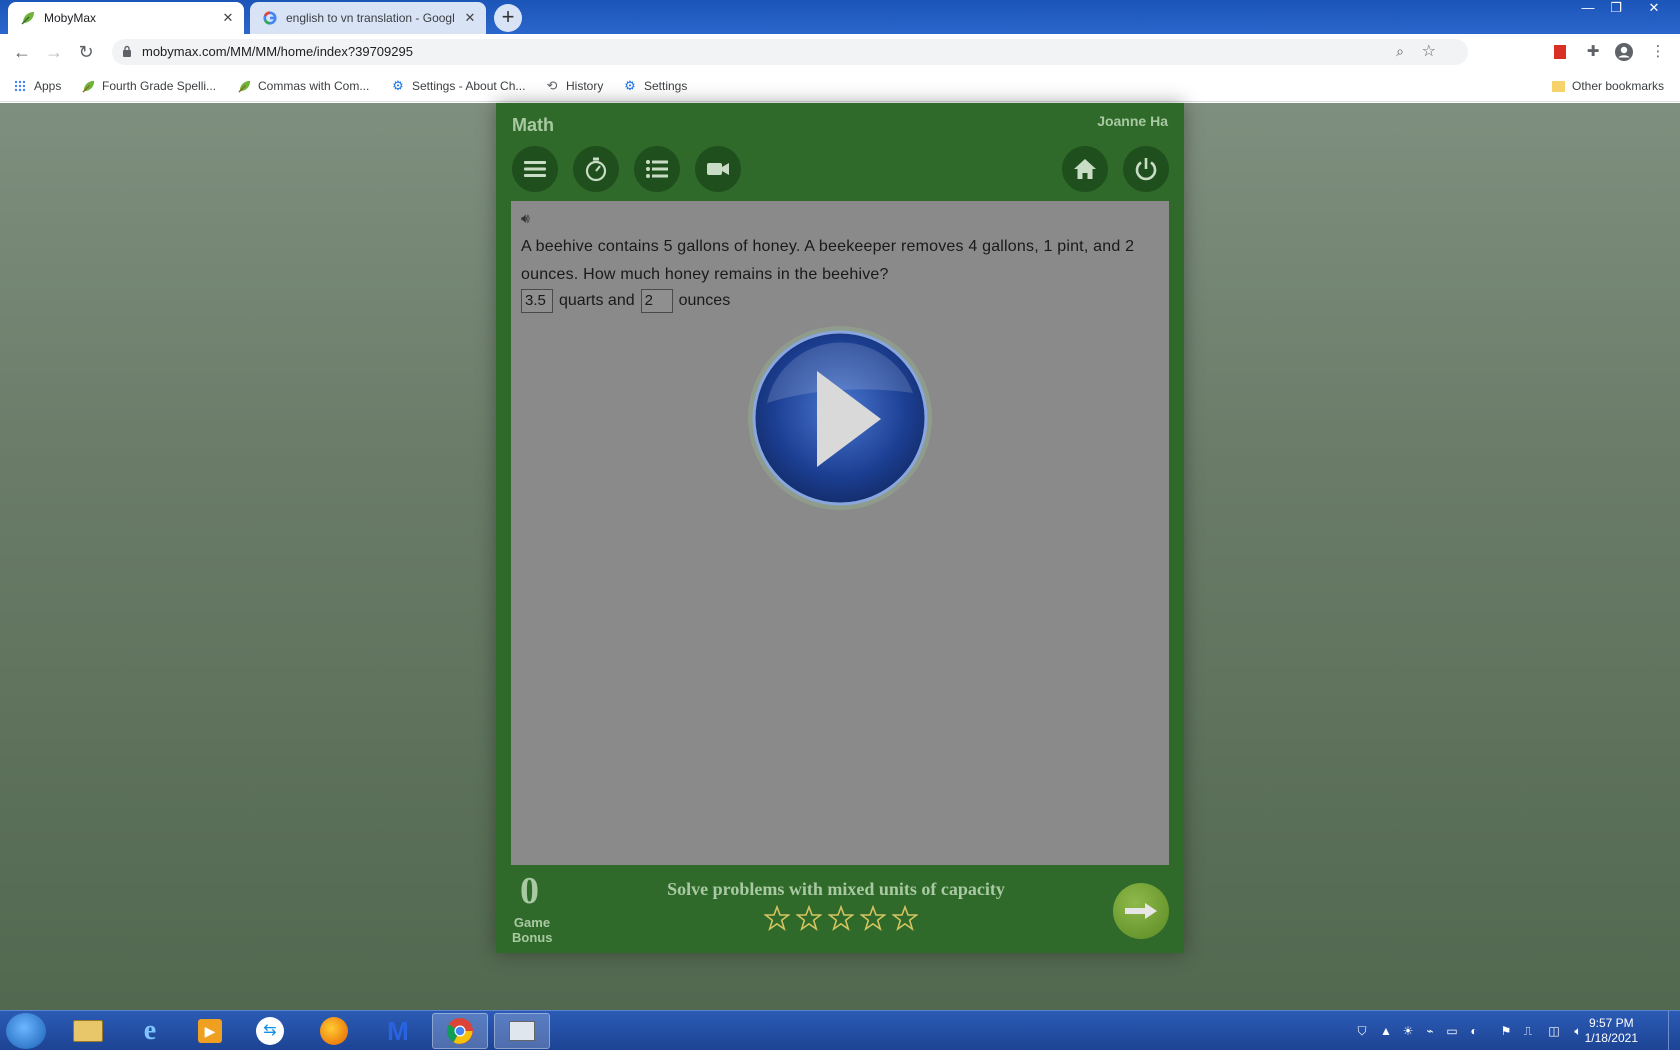  What do you see at coordinates (585, 86) in the screenshot?
I see `bookmark-label: History` at bounding box center [585, 86].